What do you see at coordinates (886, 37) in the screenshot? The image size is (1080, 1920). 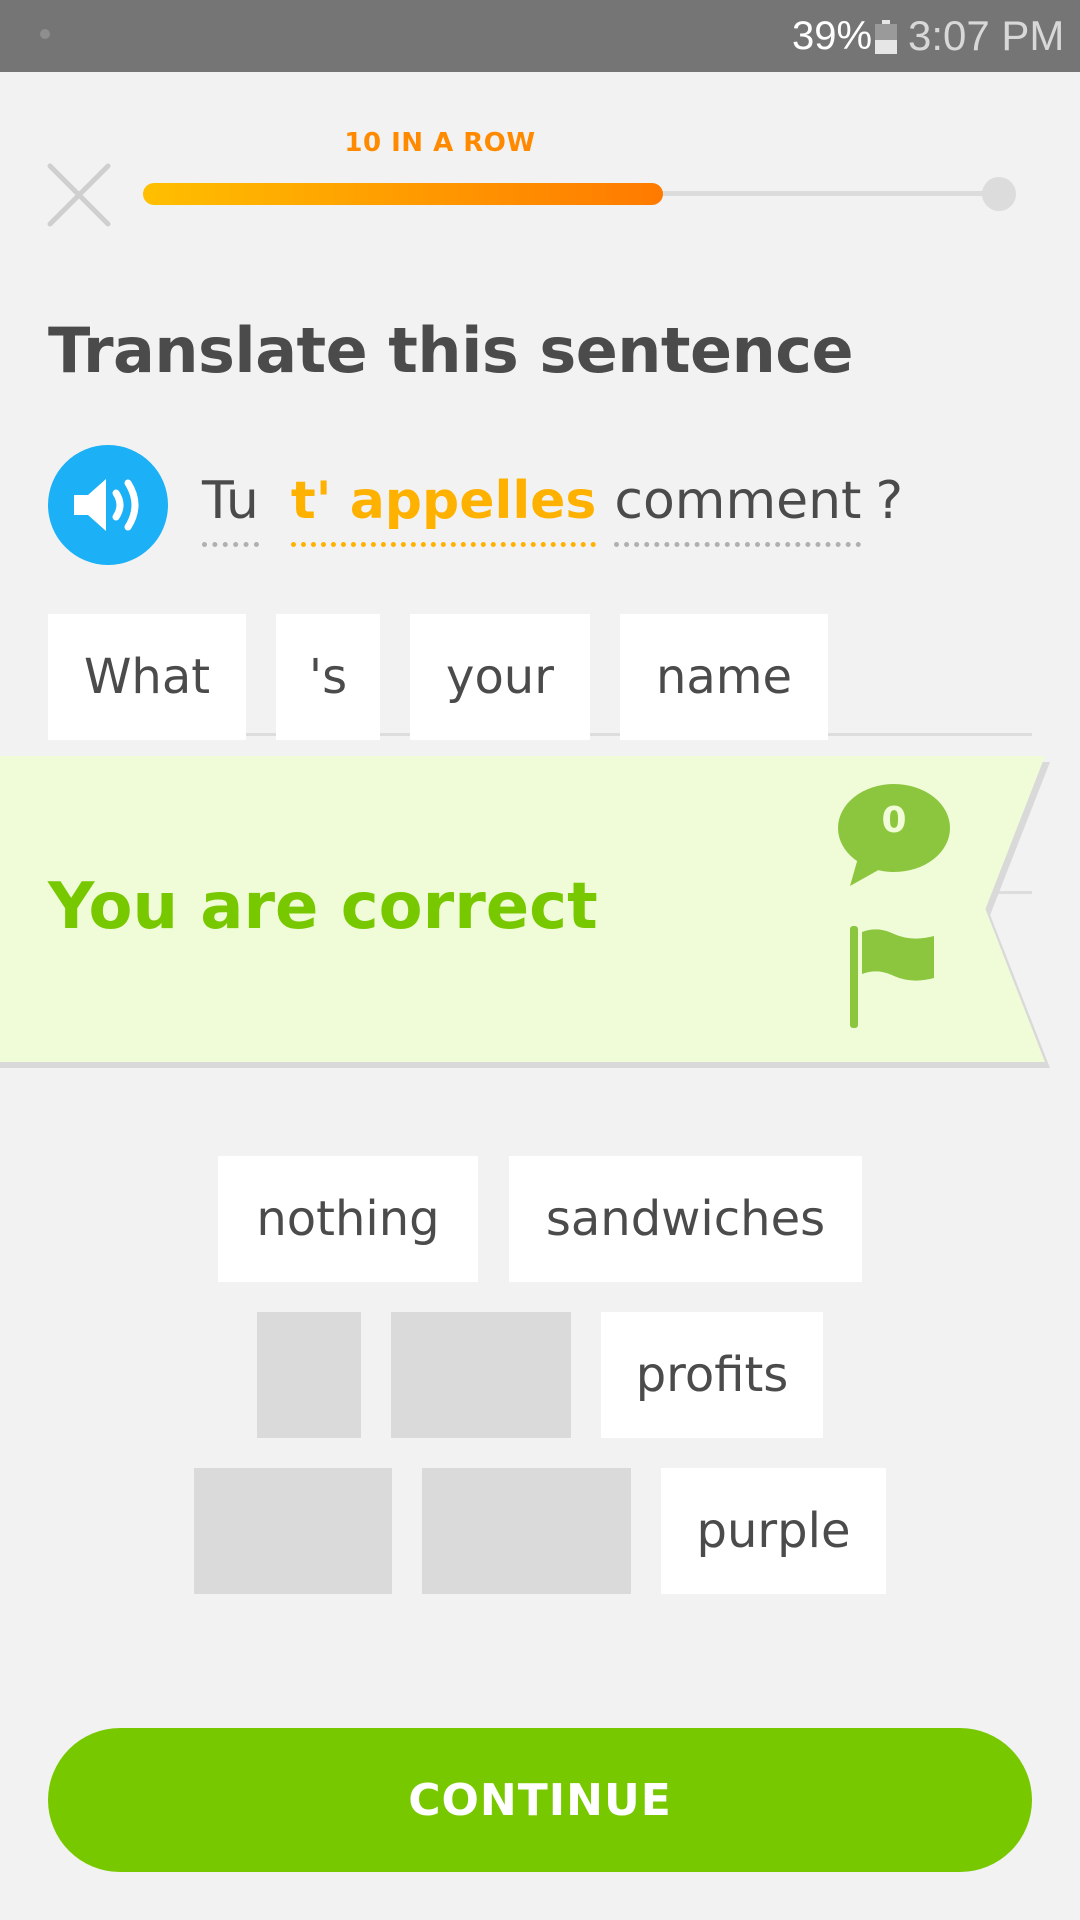 I see `battery-icon` at bounding box center [886, 37].